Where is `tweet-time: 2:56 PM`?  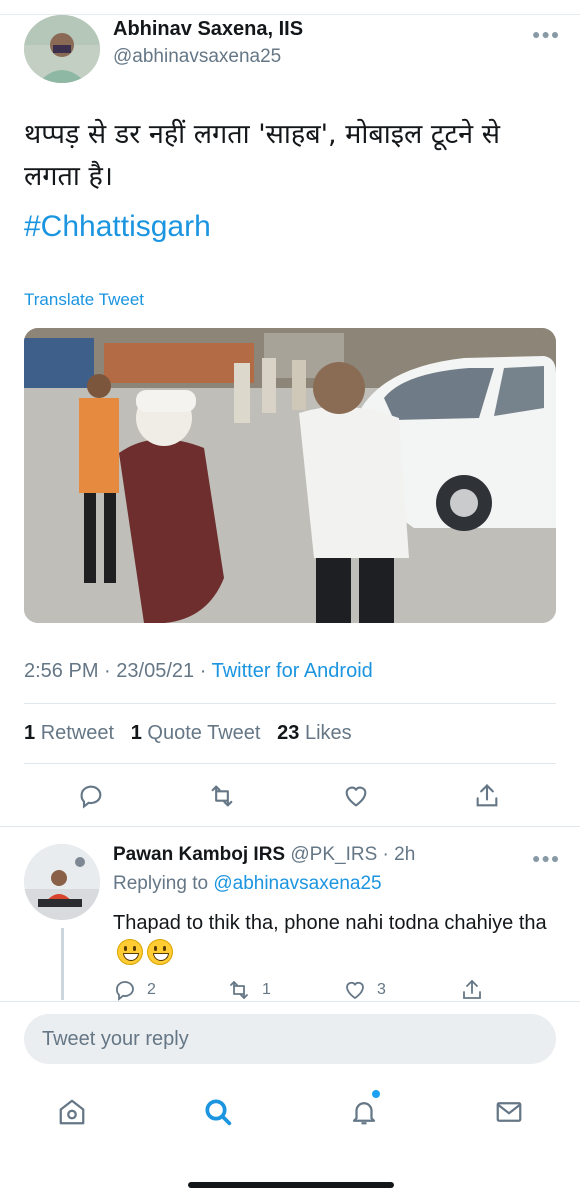 tweet-time: 2:56 PM is located at coordinates (61, 671).